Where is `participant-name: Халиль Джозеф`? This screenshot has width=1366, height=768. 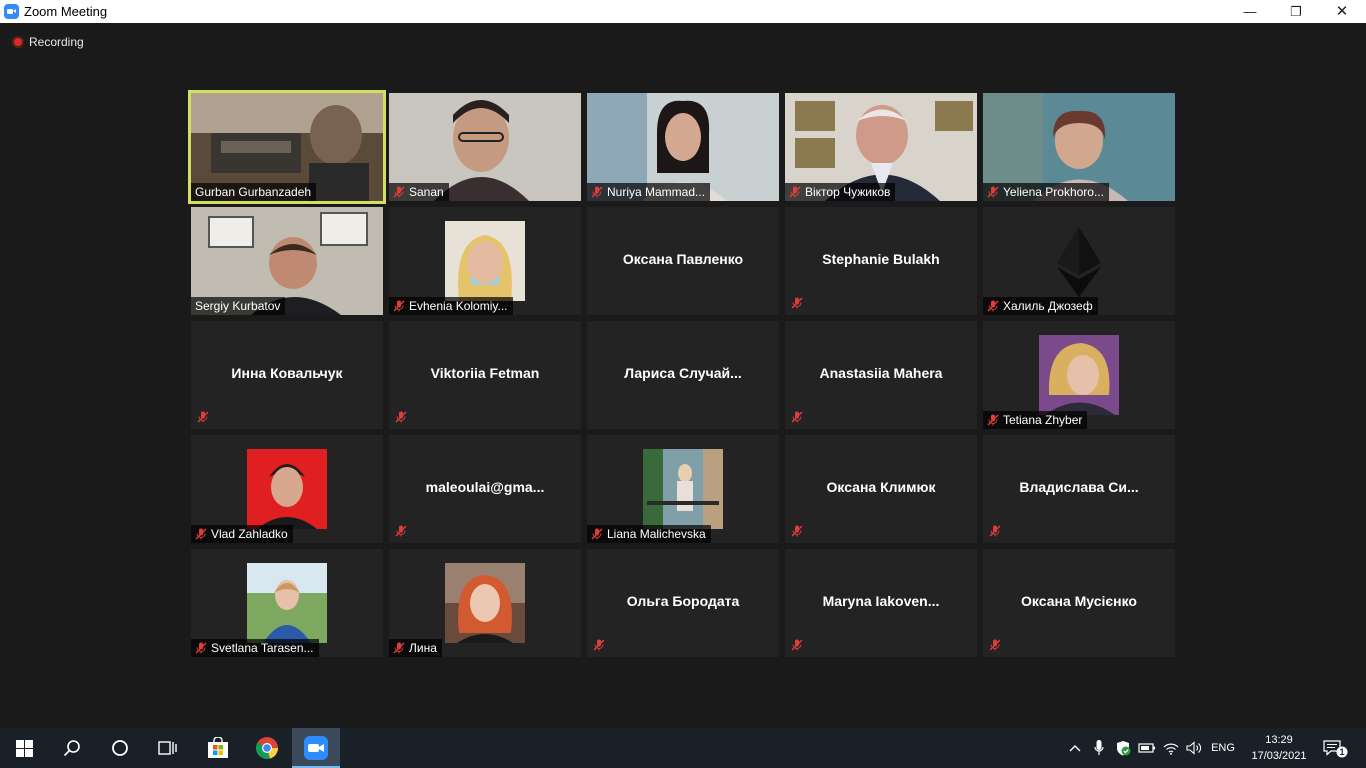 participant-name: Халиль Джозеф is located at coordinates (1048, 306).